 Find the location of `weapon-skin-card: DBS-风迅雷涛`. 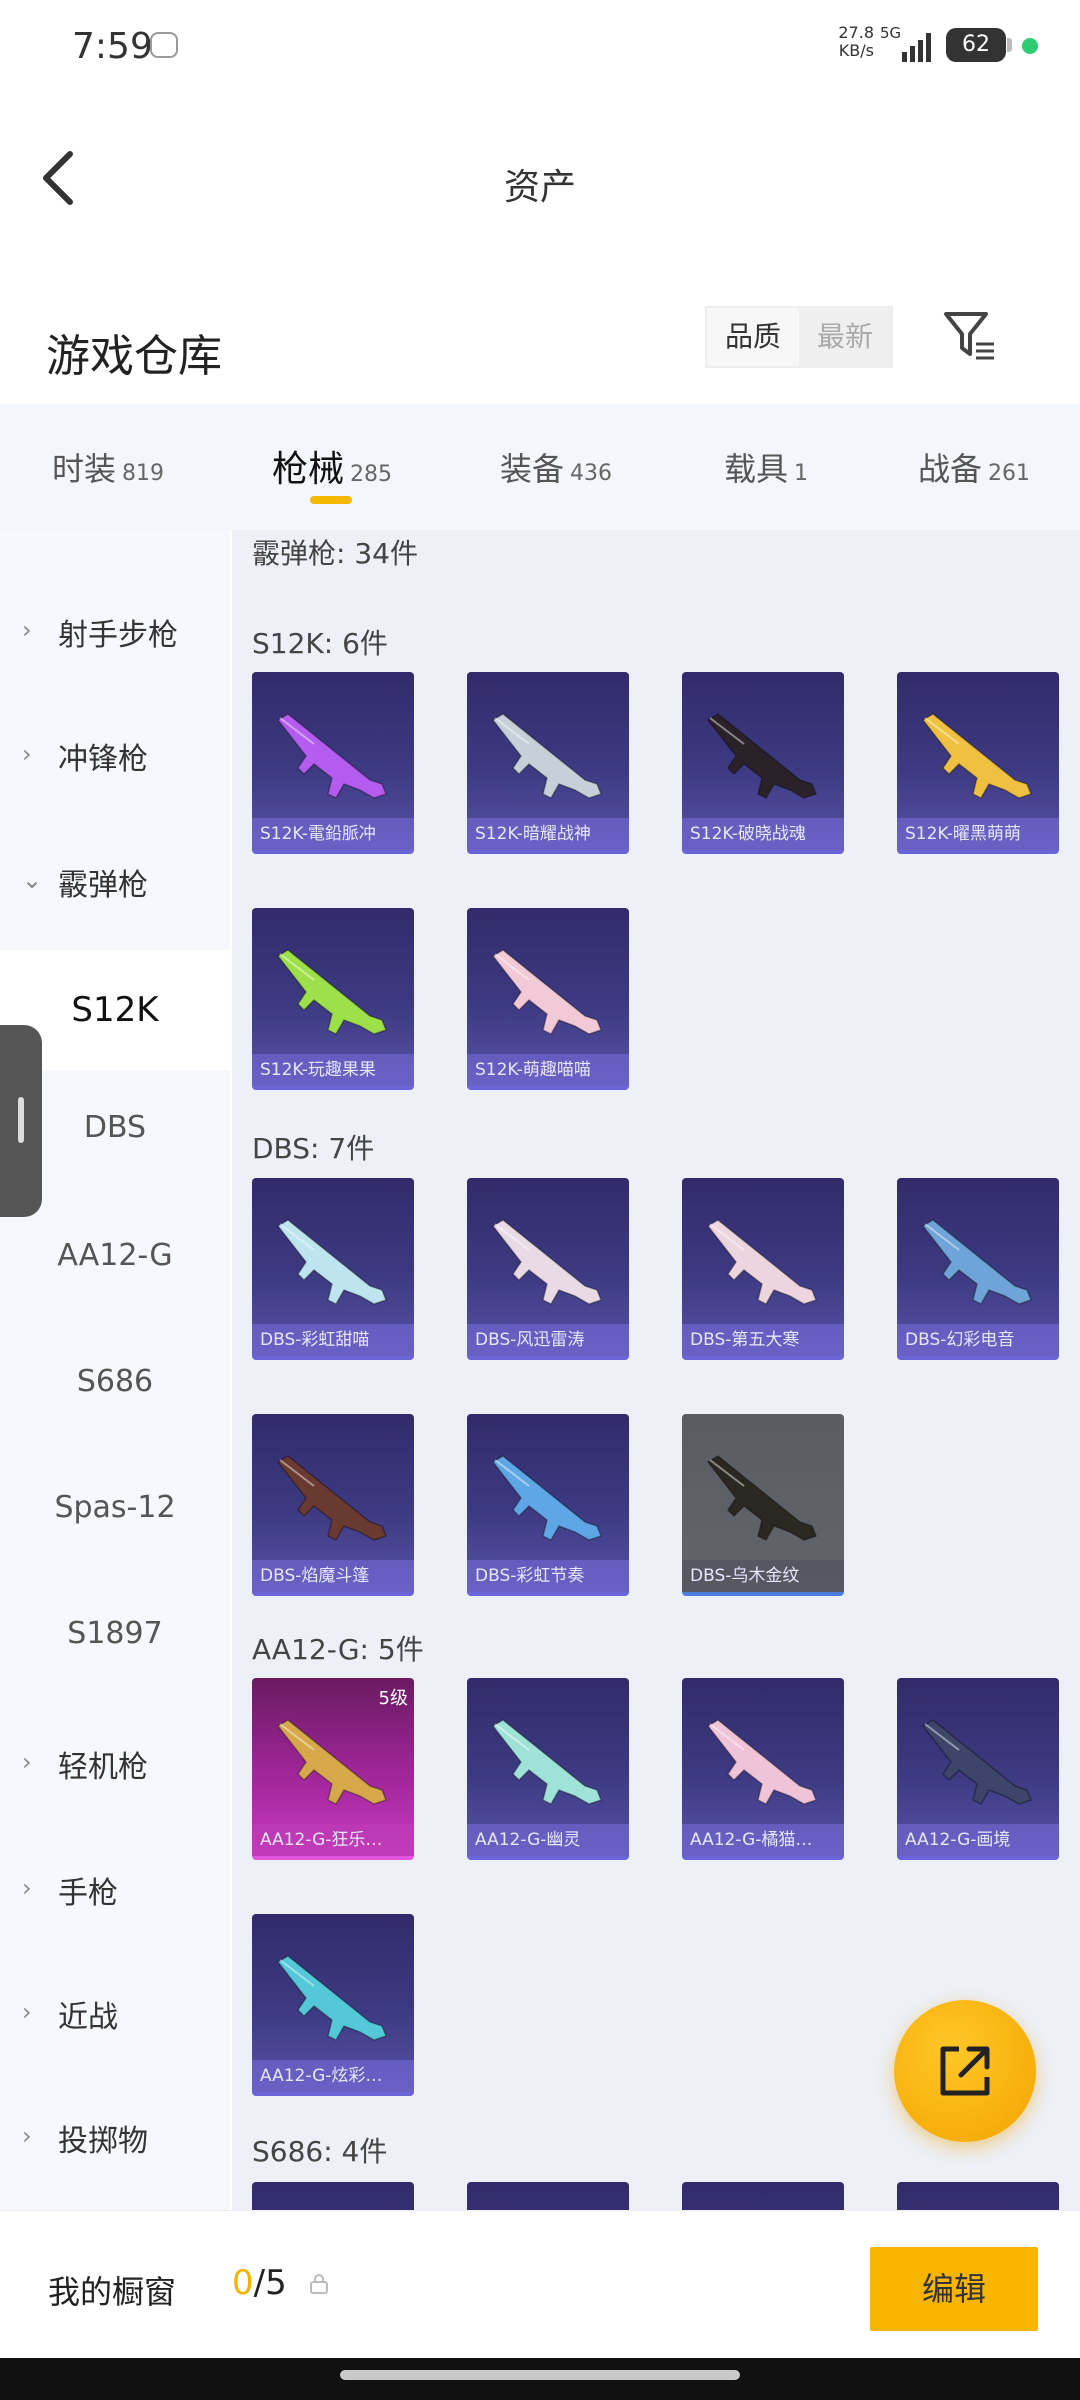

weapon-skin-card: DBS-风迅雷涛 is located at coordinates (548, 1269).